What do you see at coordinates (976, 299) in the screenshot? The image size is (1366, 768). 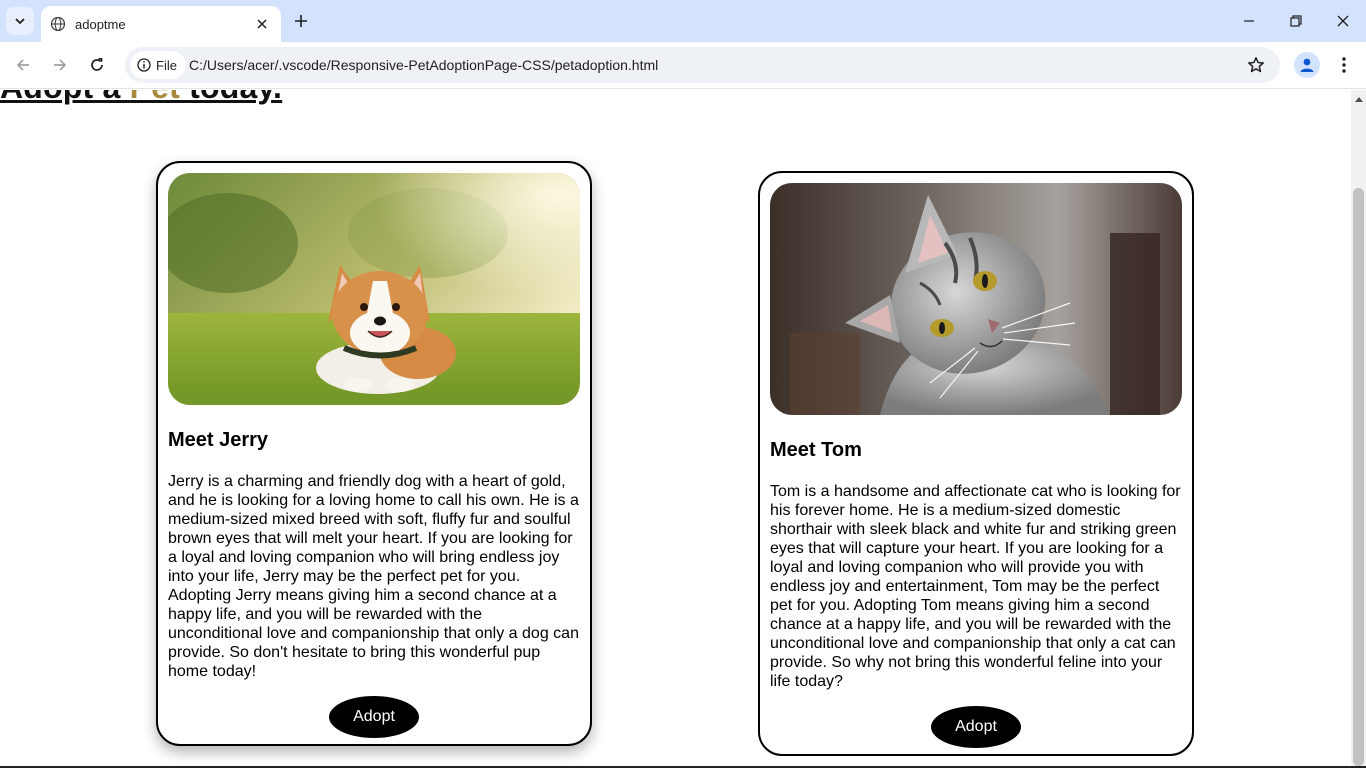 I see `cat-photo` at bounding box center [976, 299].